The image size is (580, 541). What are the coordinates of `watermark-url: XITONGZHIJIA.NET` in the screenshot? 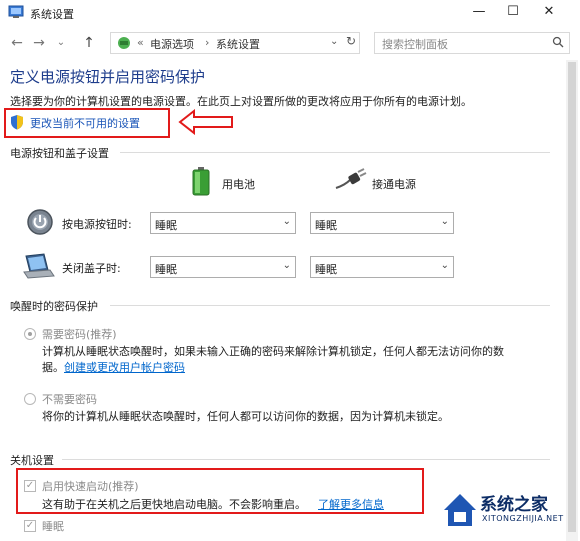 It's located at (523, 518).